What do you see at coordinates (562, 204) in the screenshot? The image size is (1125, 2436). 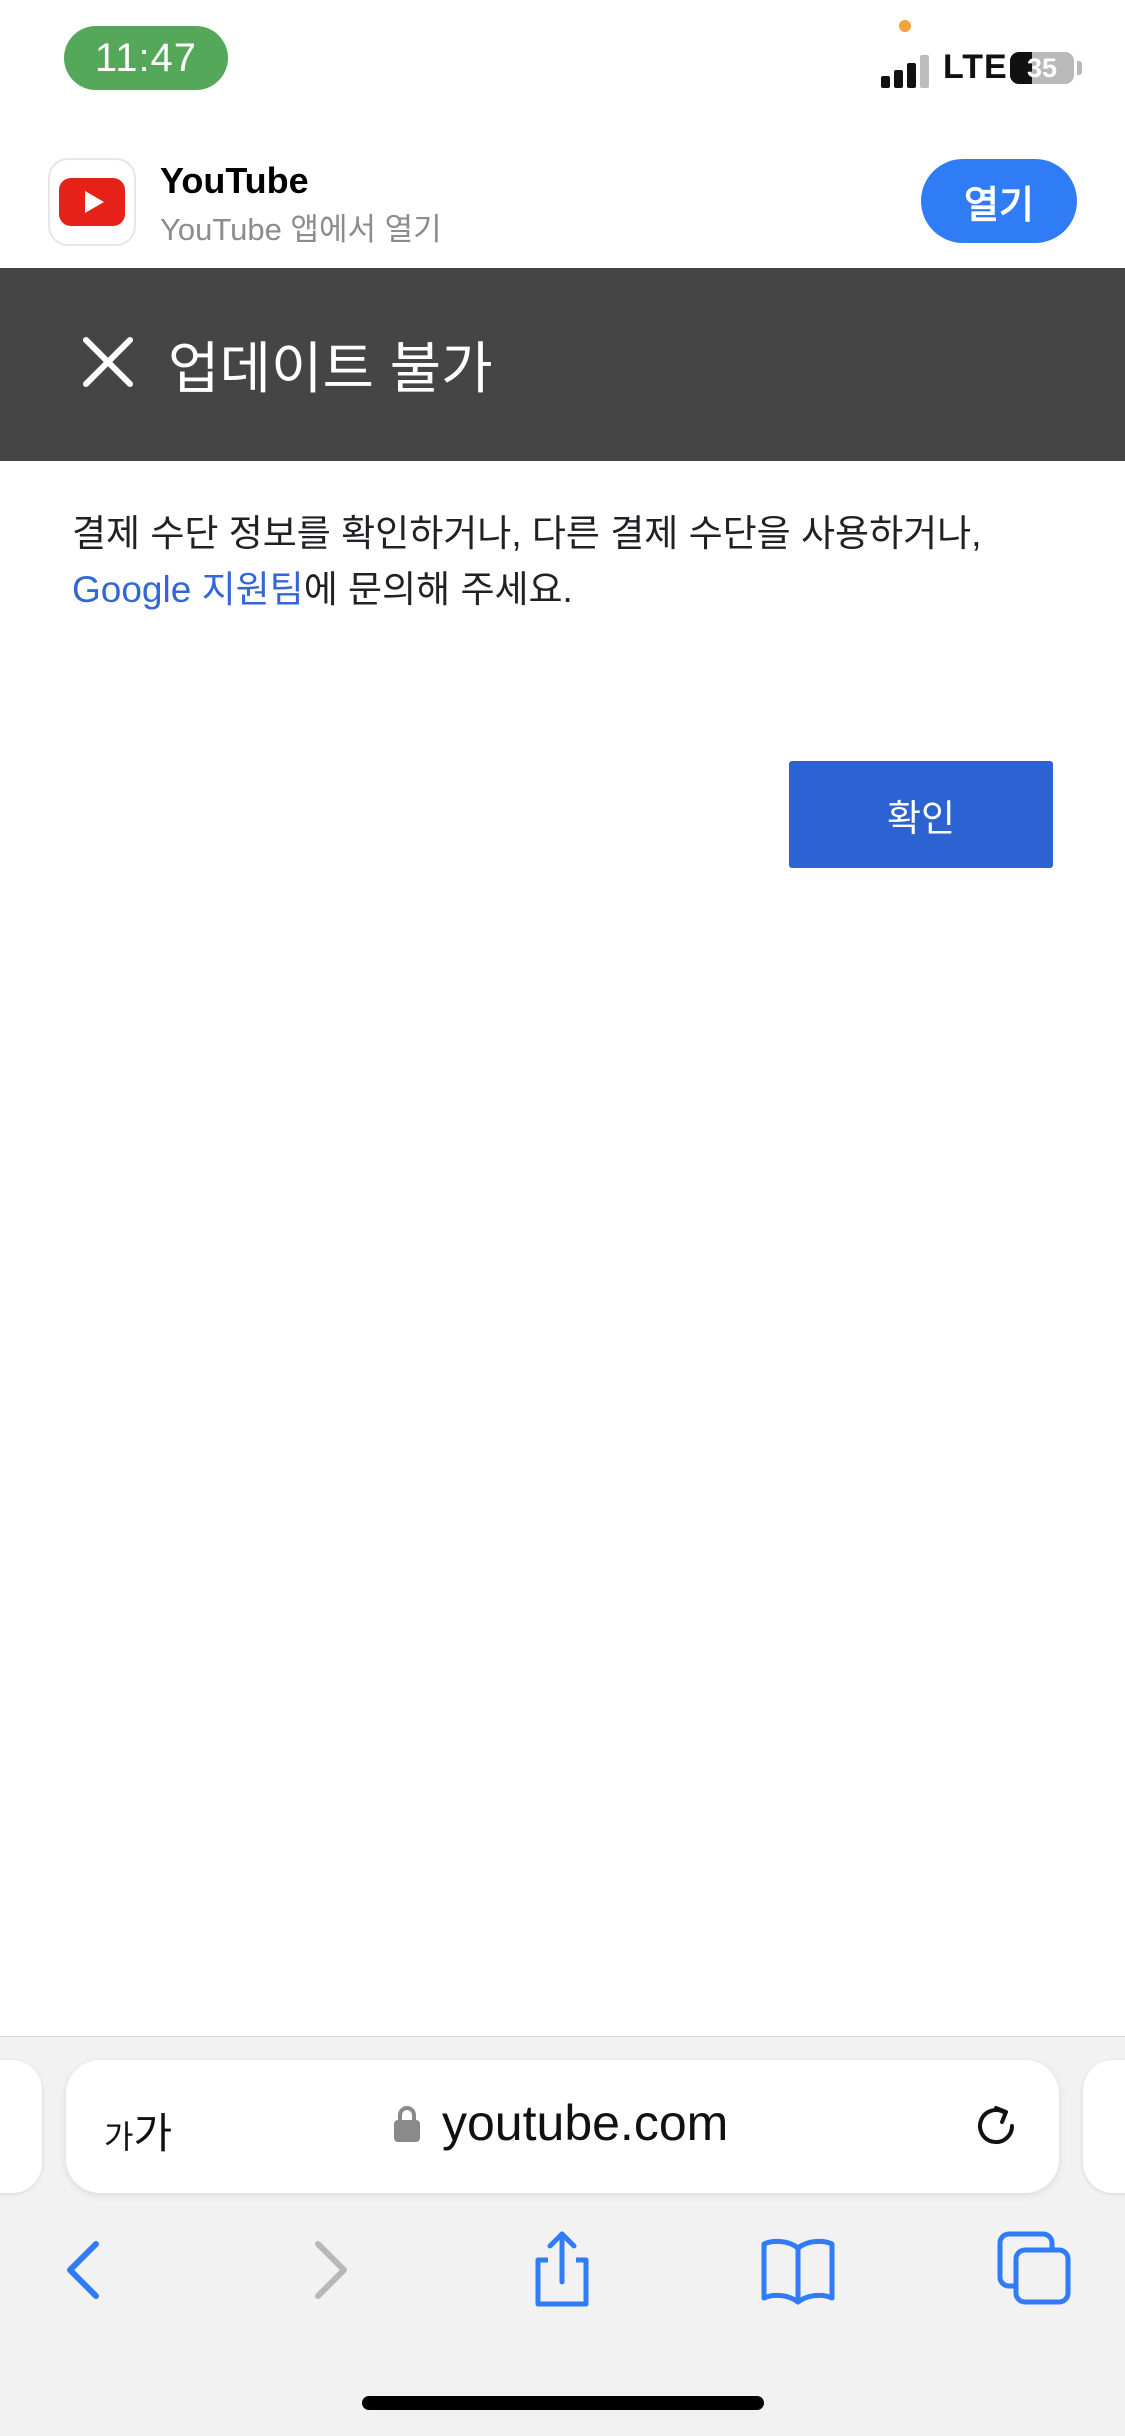 I see `smart-app-banner: YouTube YouTube 앱에서 열기 열기` at bounding box center [562, 204].